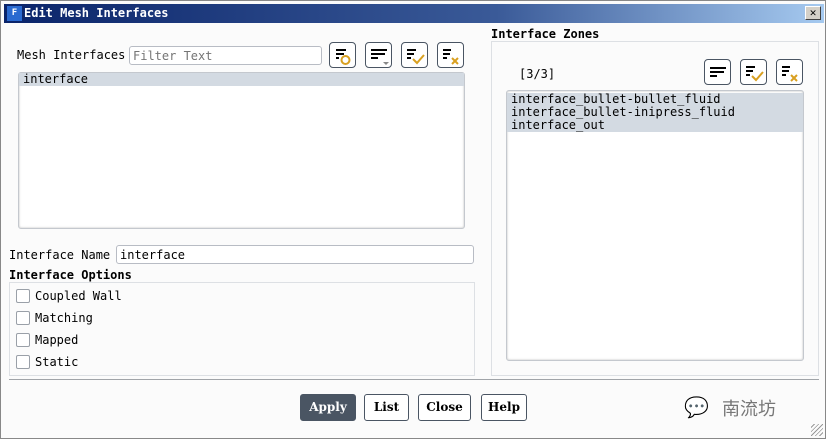 This screenshot has height=439, width=826. What do you see at coordinates (655, 125) in the screenshot?
I see `list-item: interface_out` at bounding box center [655, 125].